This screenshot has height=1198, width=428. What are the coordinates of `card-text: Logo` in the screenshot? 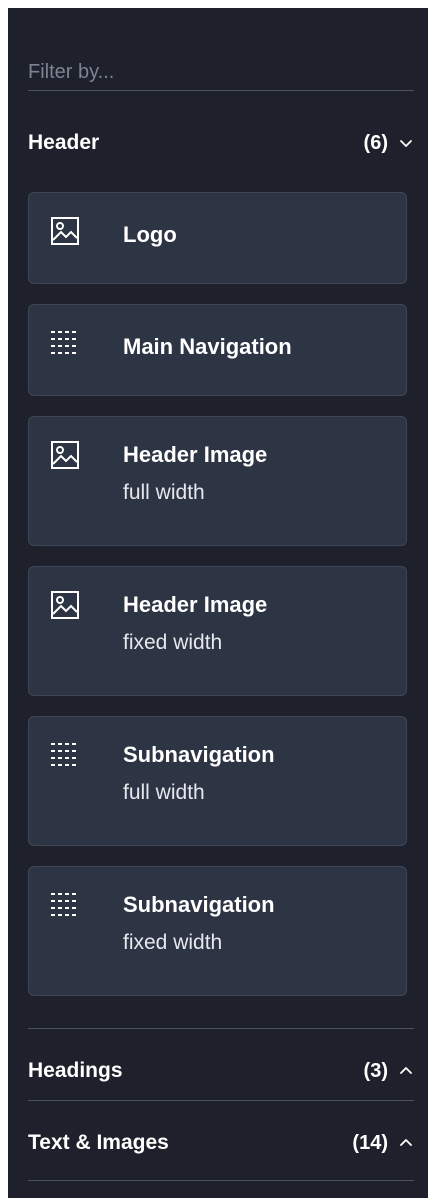 It's located at (150, 235).